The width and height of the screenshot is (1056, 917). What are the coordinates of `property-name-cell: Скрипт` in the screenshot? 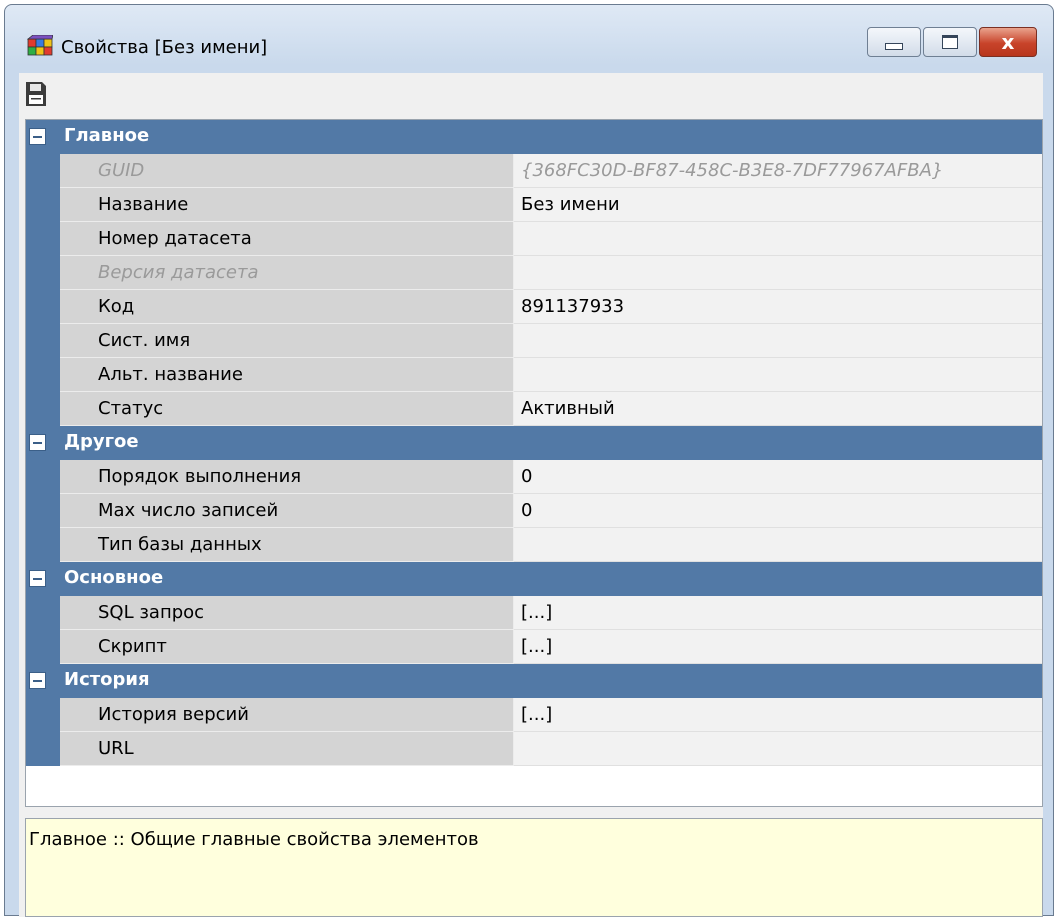 It's located at (287, 647).